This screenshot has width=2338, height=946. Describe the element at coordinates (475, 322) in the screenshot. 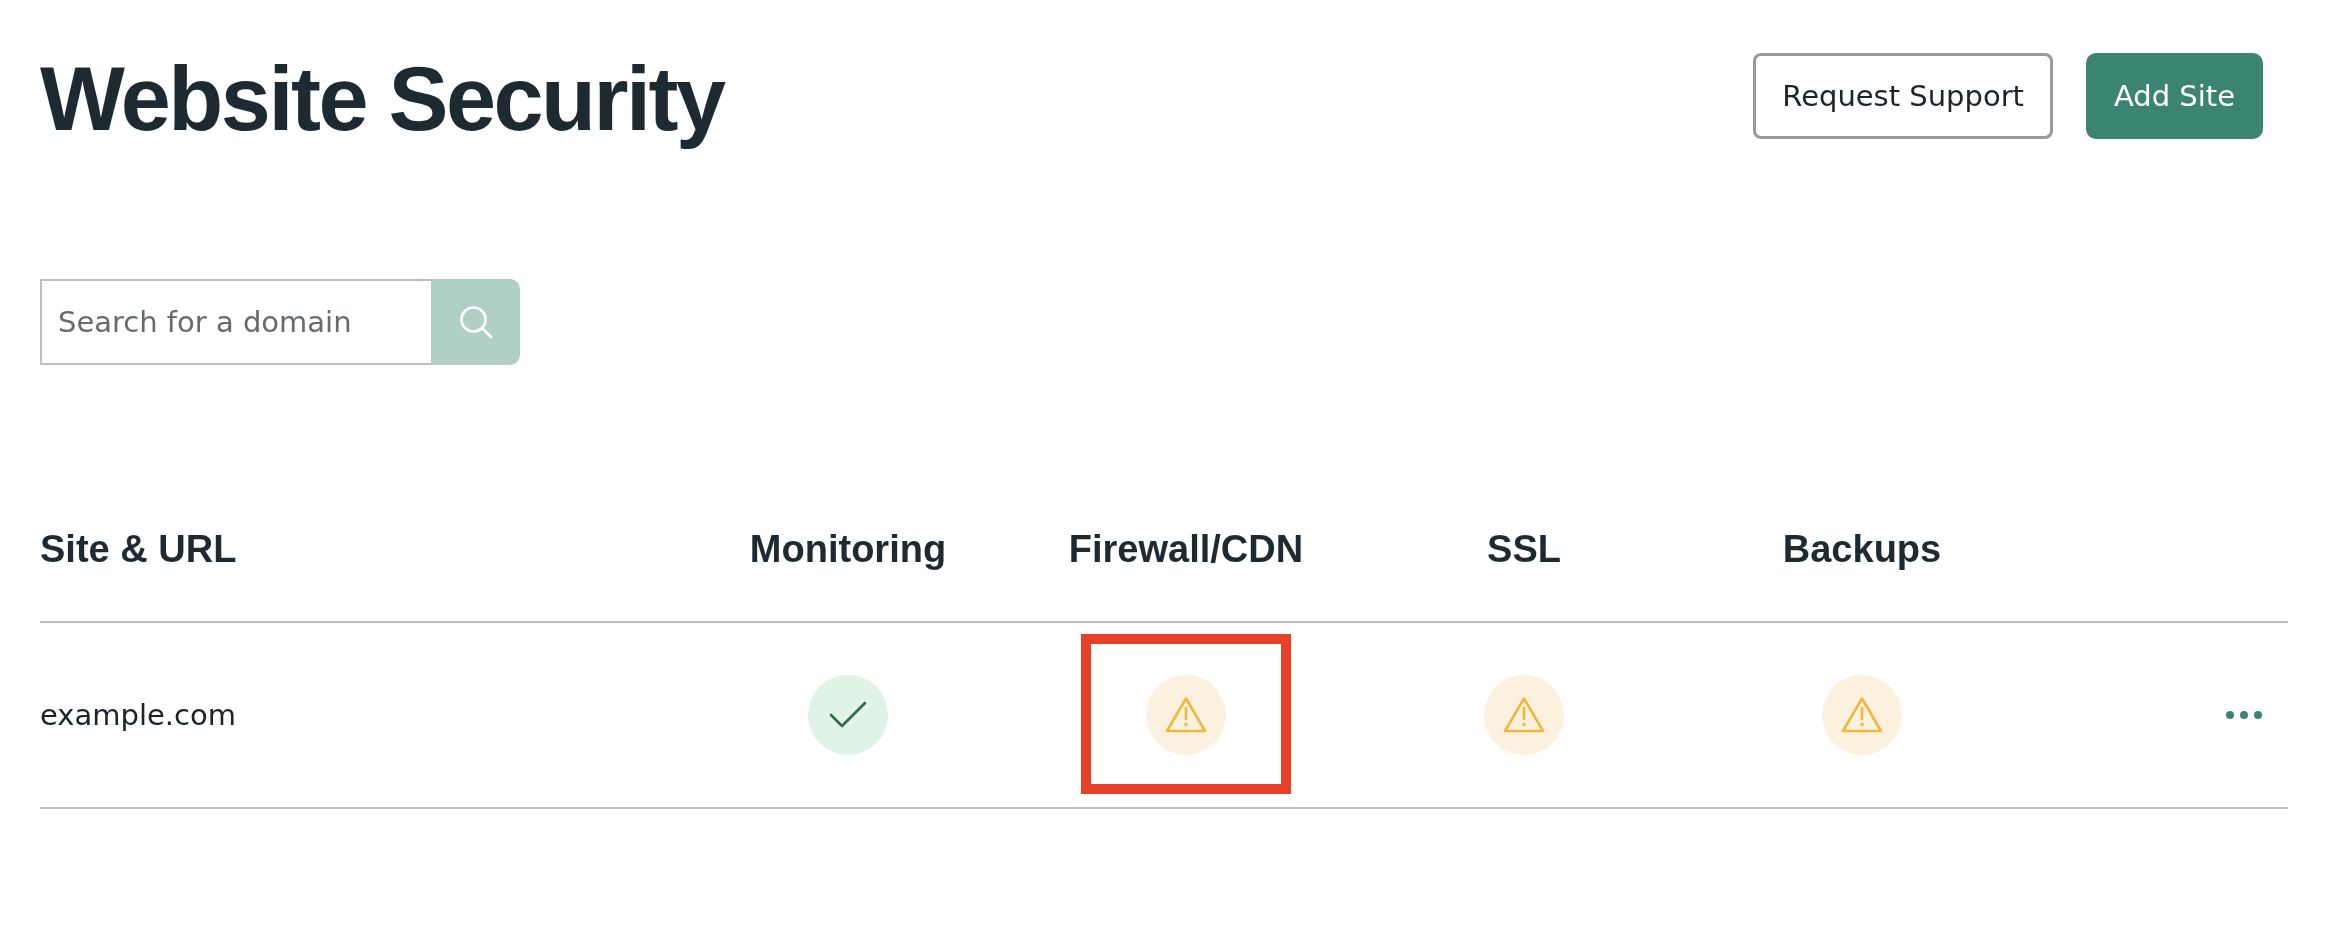

I see `search-icon` at that location.